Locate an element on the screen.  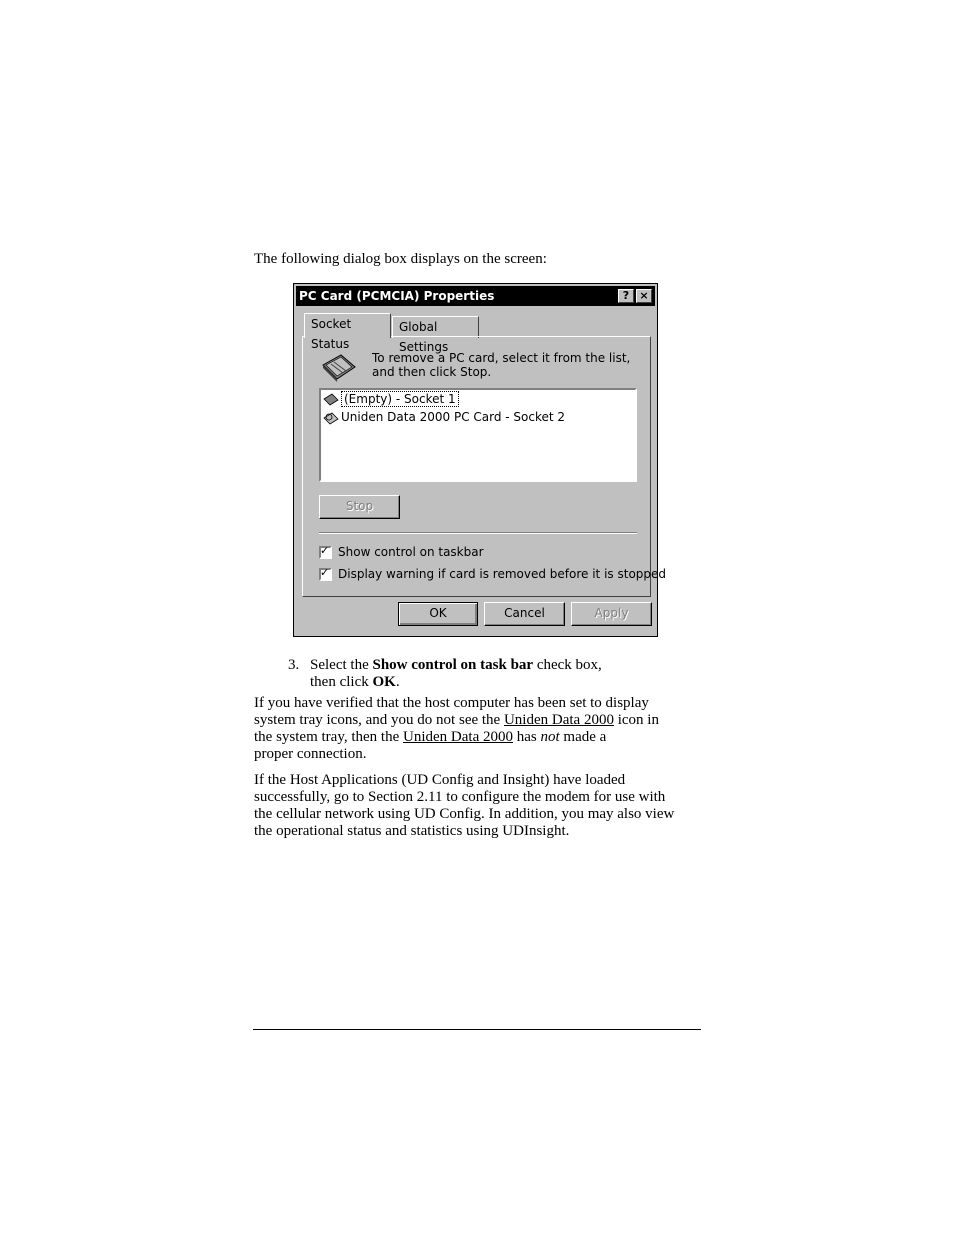
list-item: (Empty) - Socket 1 is located at coordinates (391, 399).